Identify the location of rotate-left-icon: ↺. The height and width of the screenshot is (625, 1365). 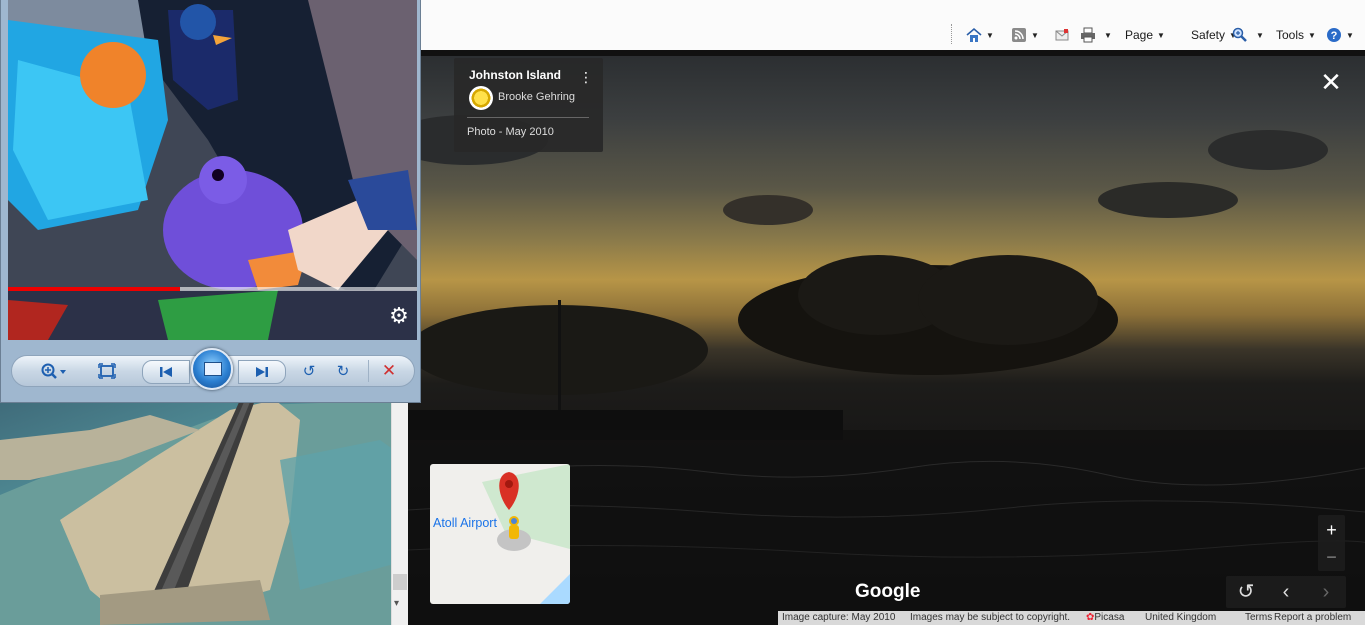
(309, 371).